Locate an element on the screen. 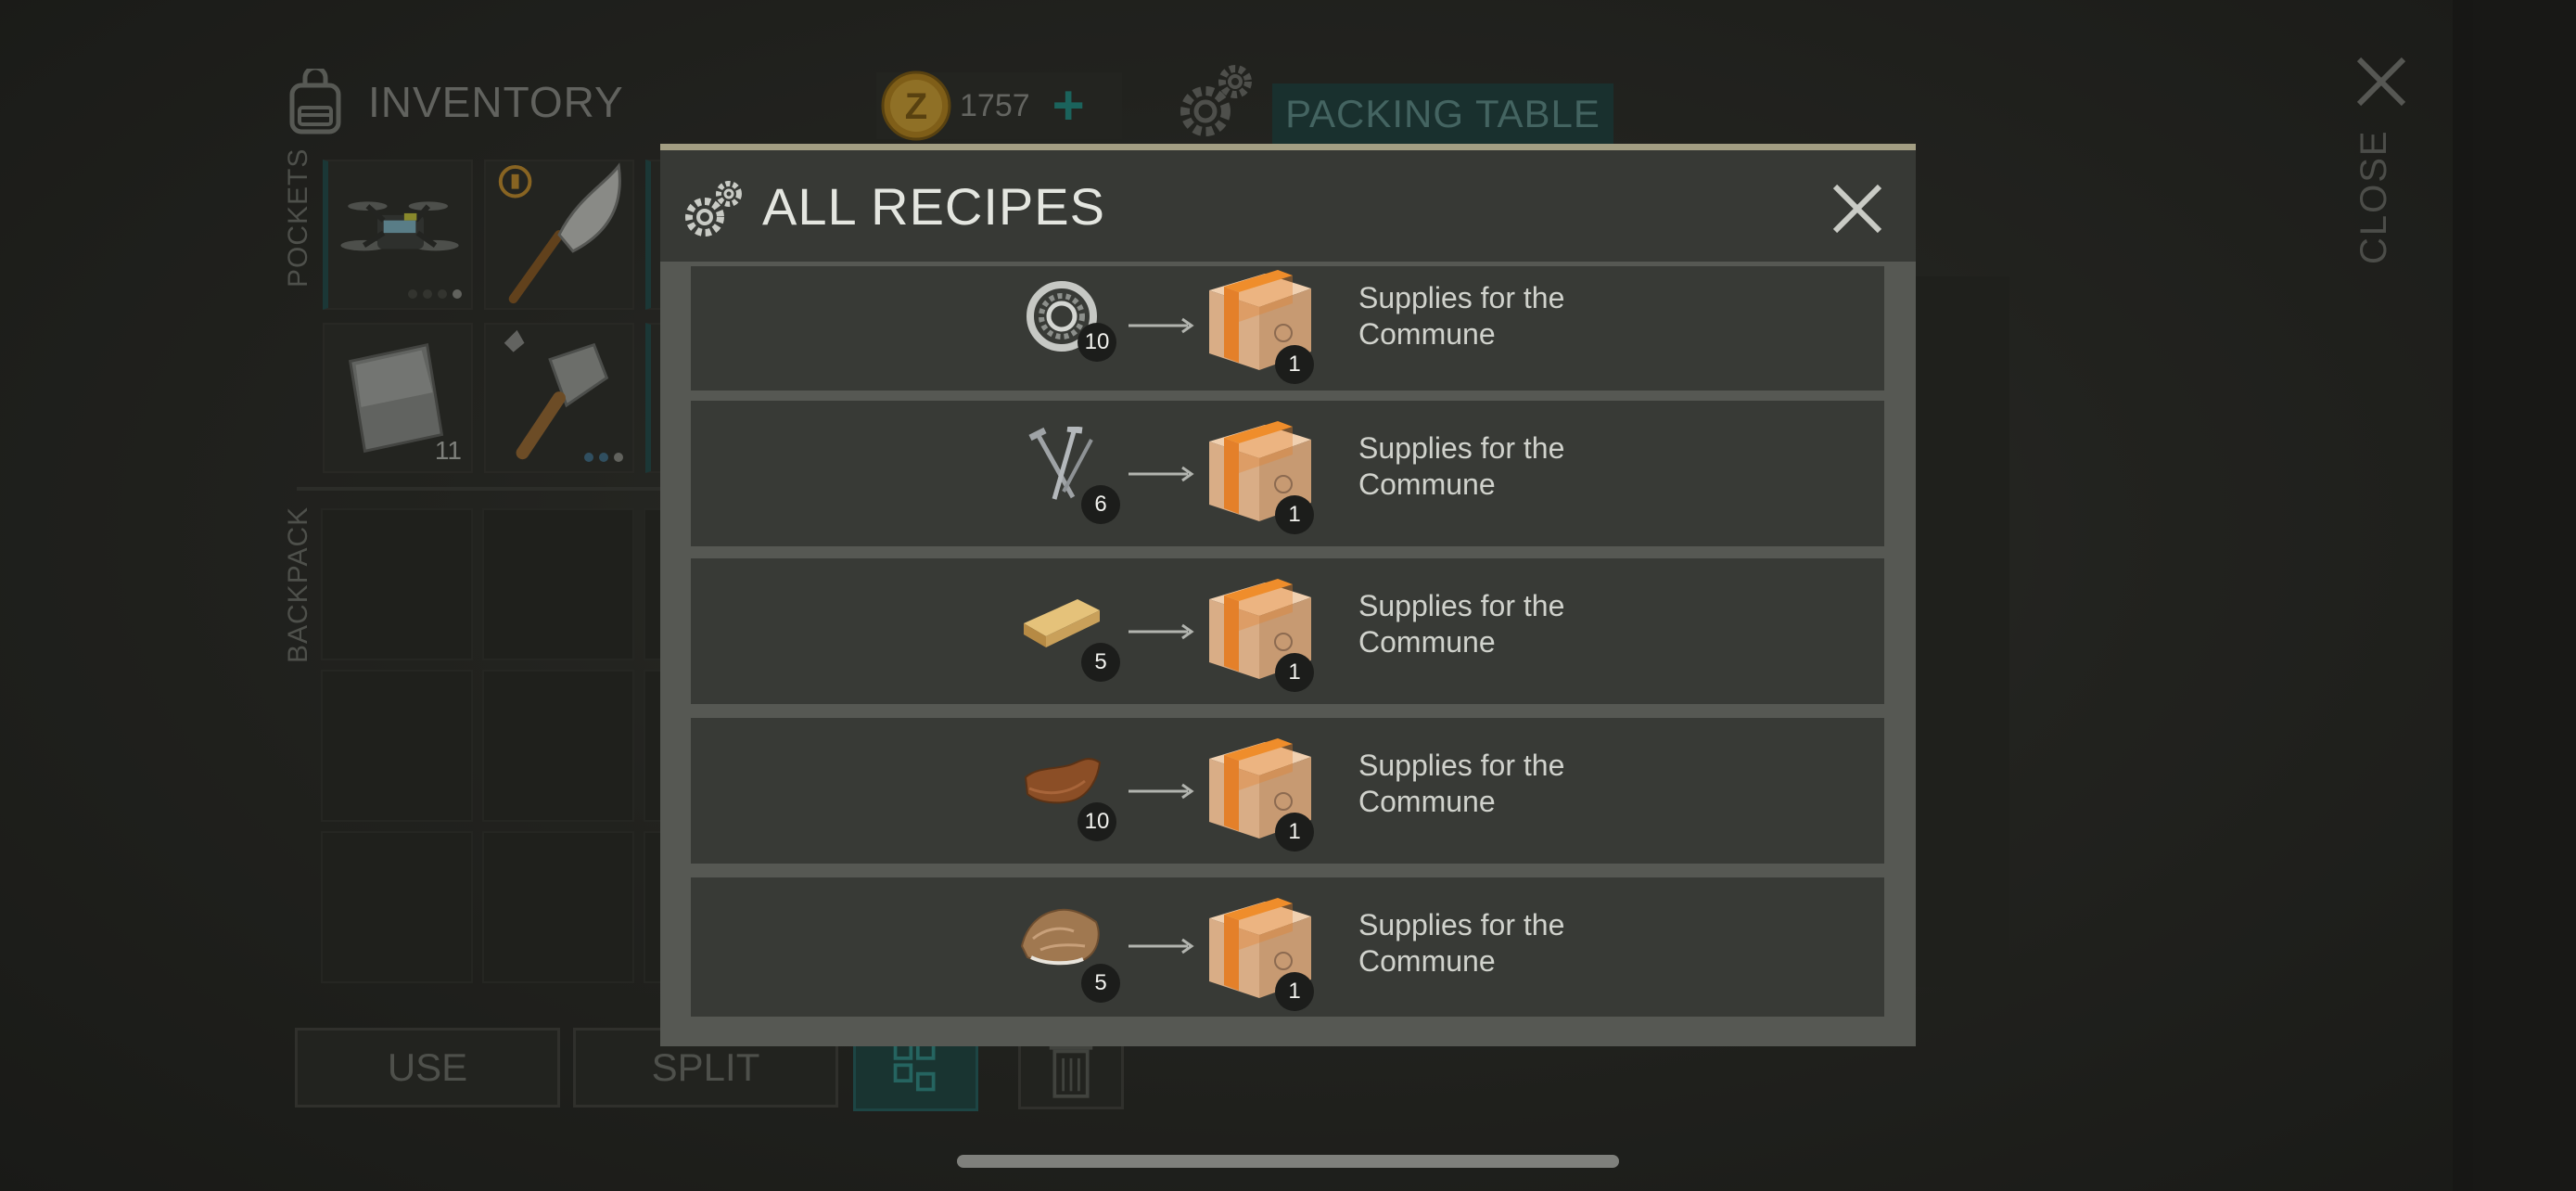  fur-icon is located at coordinates (1060, 937).